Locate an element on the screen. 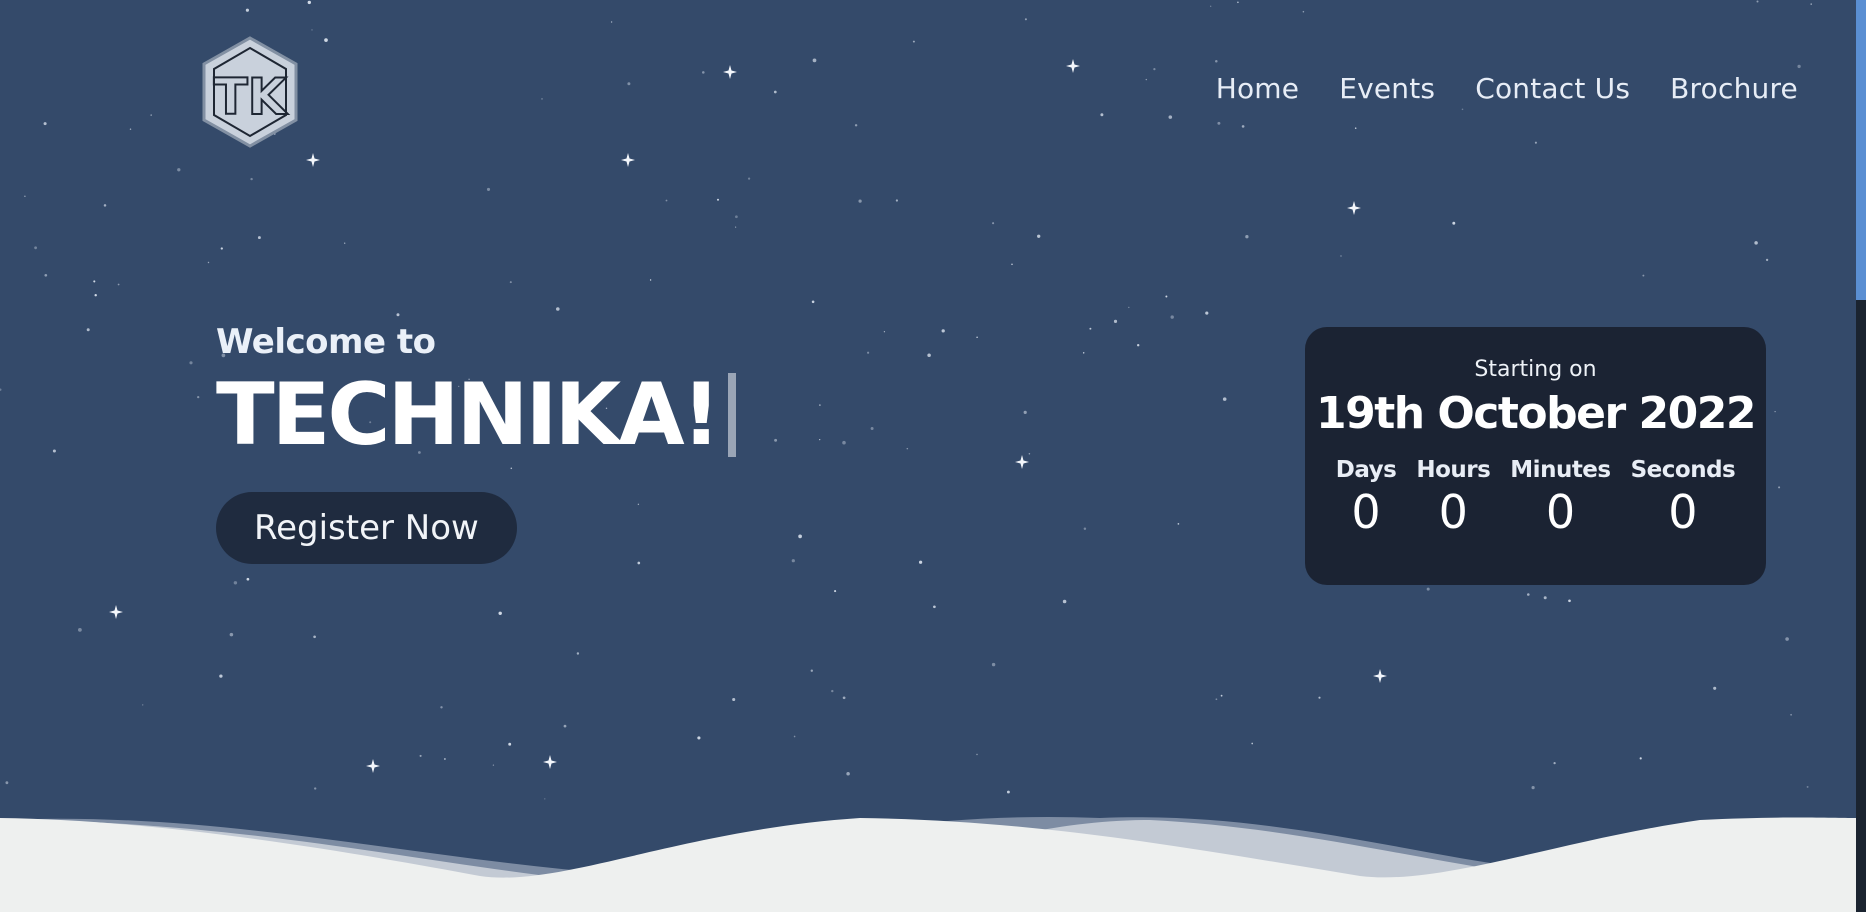 The width and height of the screenshot is (1866, 912). hours-label: Hours is located at coordinates (1453, 470).